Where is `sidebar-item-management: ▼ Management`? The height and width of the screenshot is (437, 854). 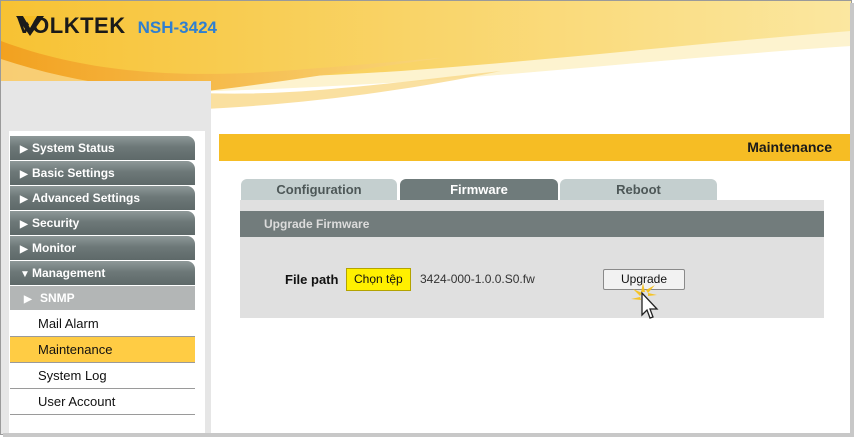
sidebar-item-management: ▼ Management is located at coordinates (102, 273).